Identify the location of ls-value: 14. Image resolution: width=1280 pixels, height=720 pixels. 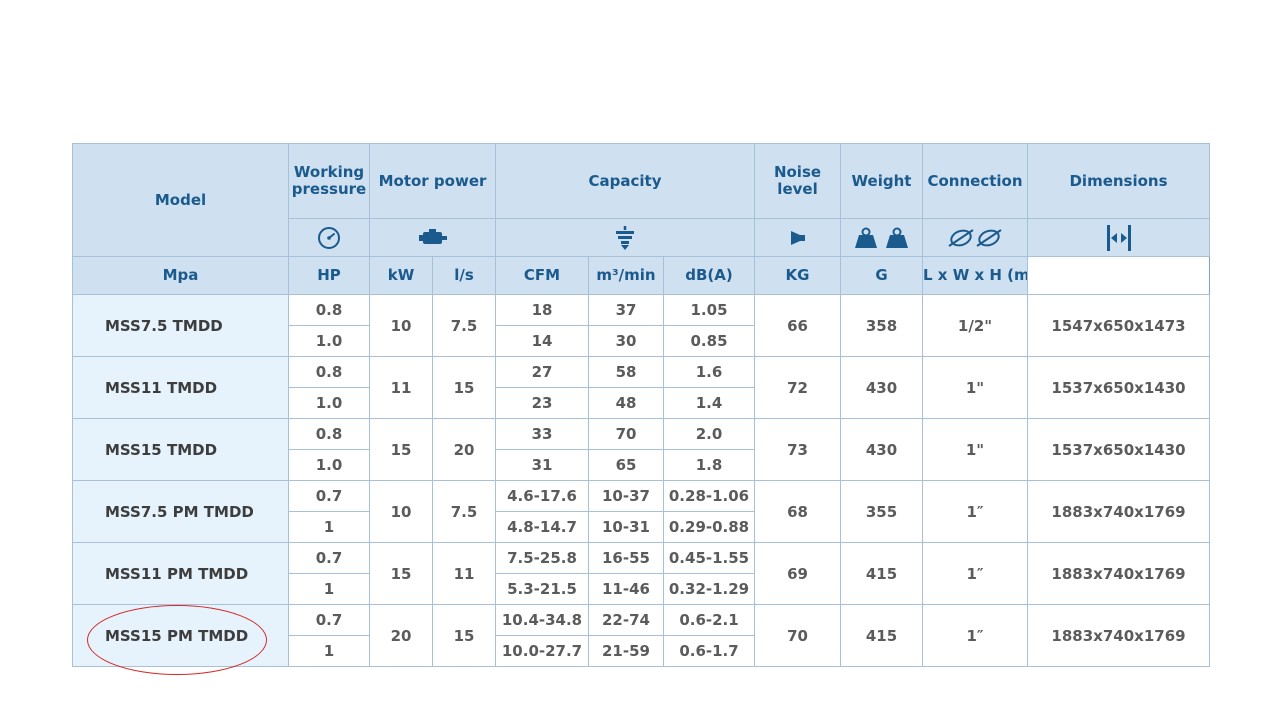
(542, 341).